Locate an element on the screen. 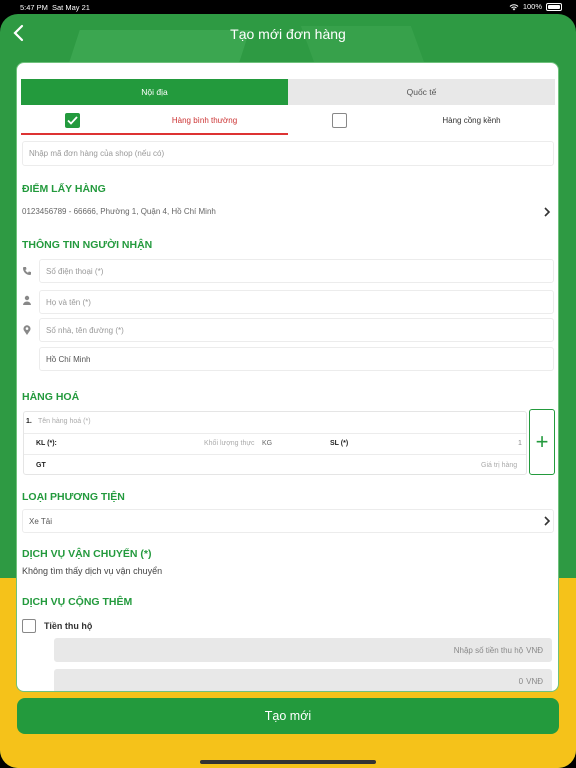 Image resolution: width=576 pixels, height=768 pixels. cod-amount-input: Nhập số tiền thu hộ VNĐ is located at coordinates (303, 650).